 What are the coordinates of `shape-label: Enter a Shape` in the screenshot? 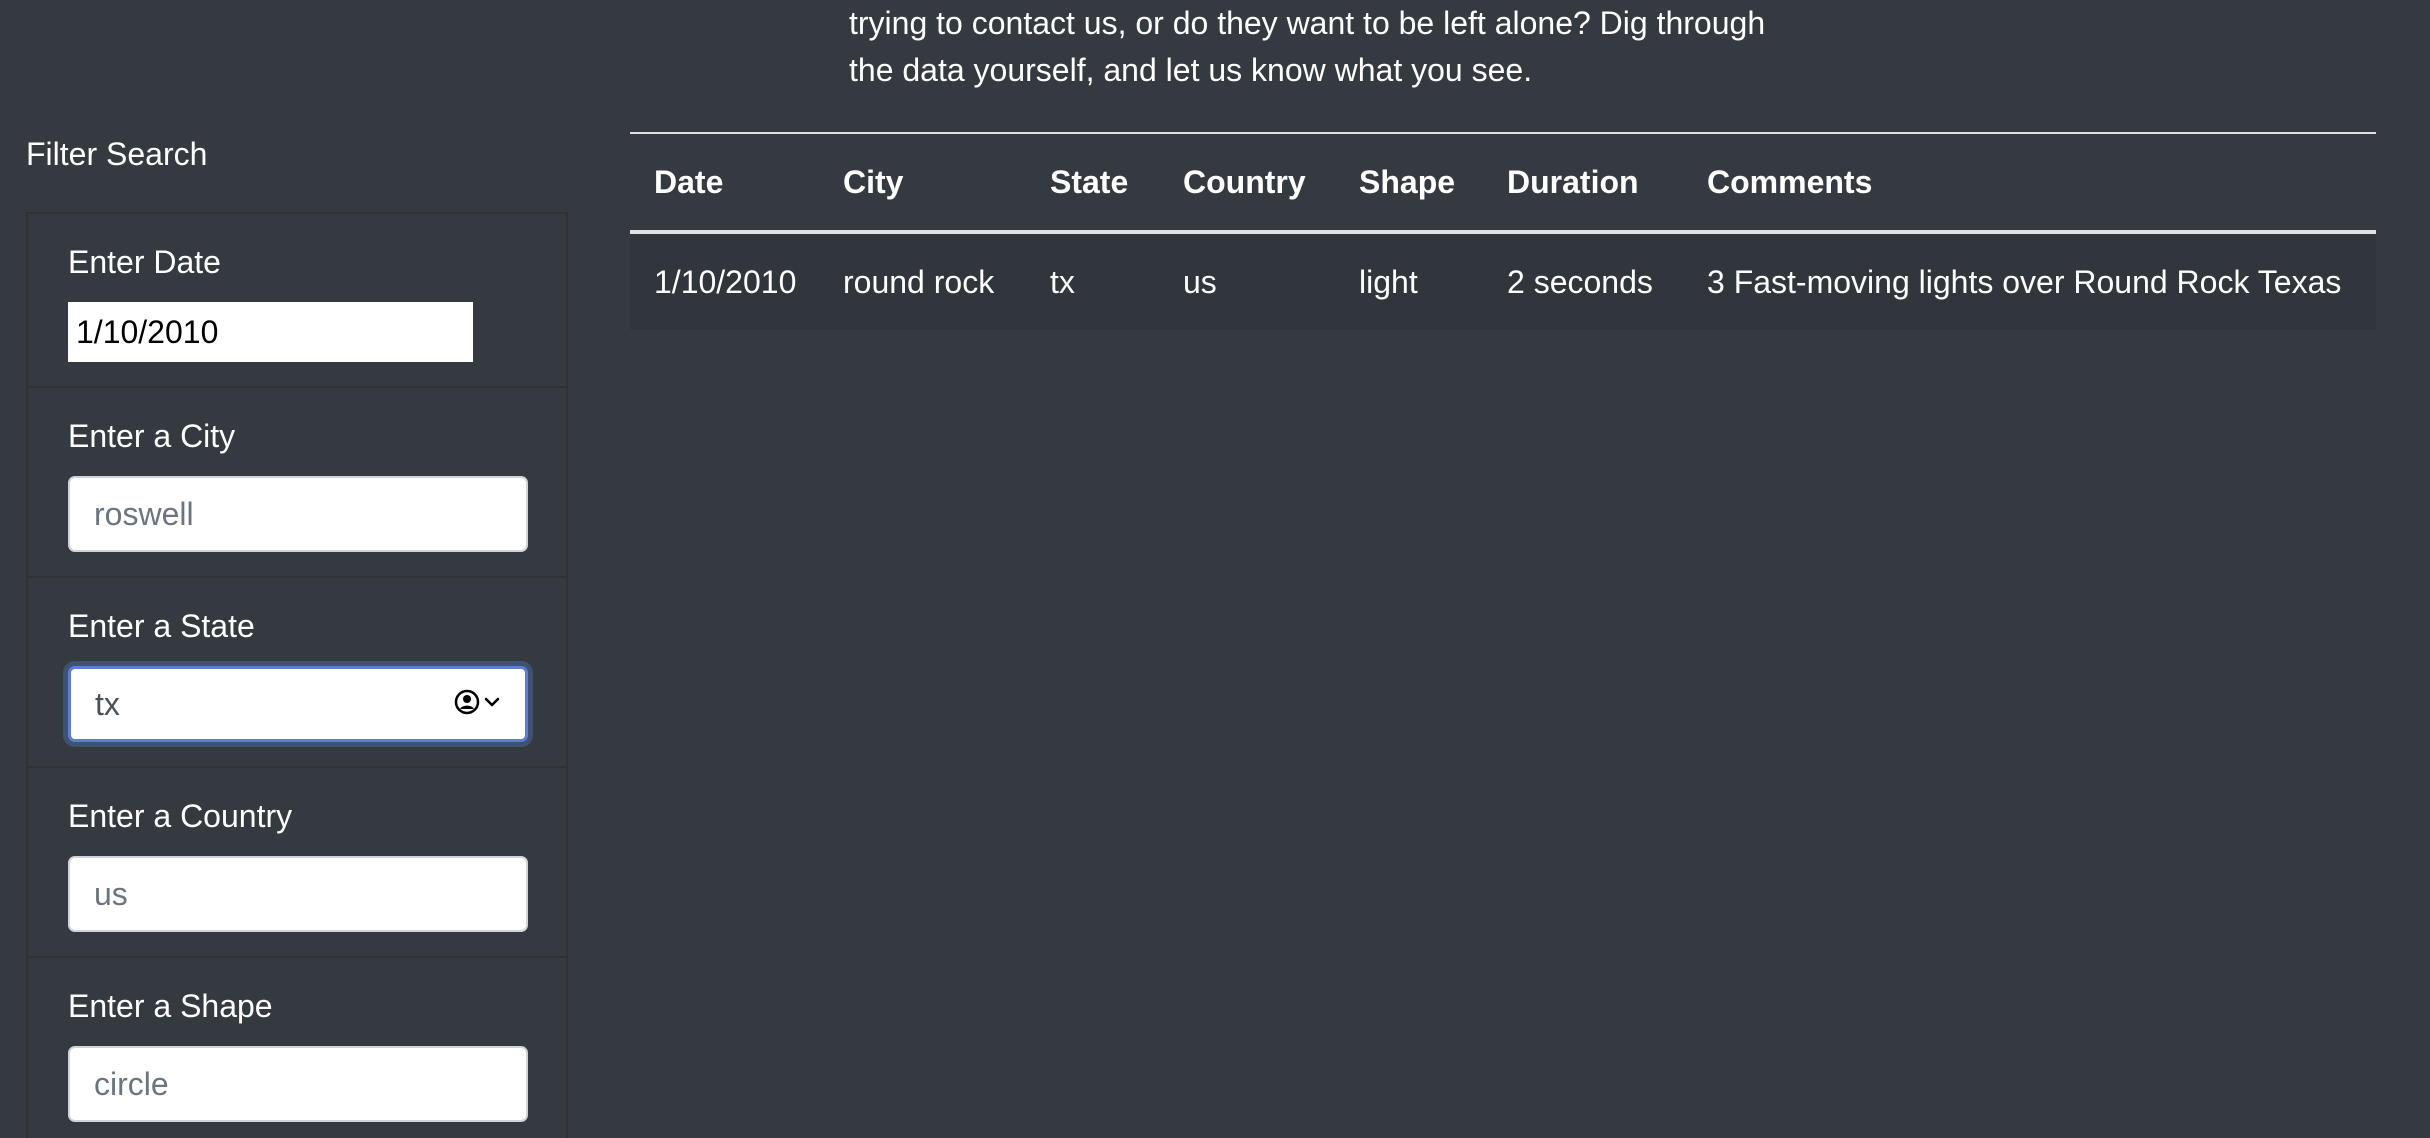 It's located at (170, 1006).